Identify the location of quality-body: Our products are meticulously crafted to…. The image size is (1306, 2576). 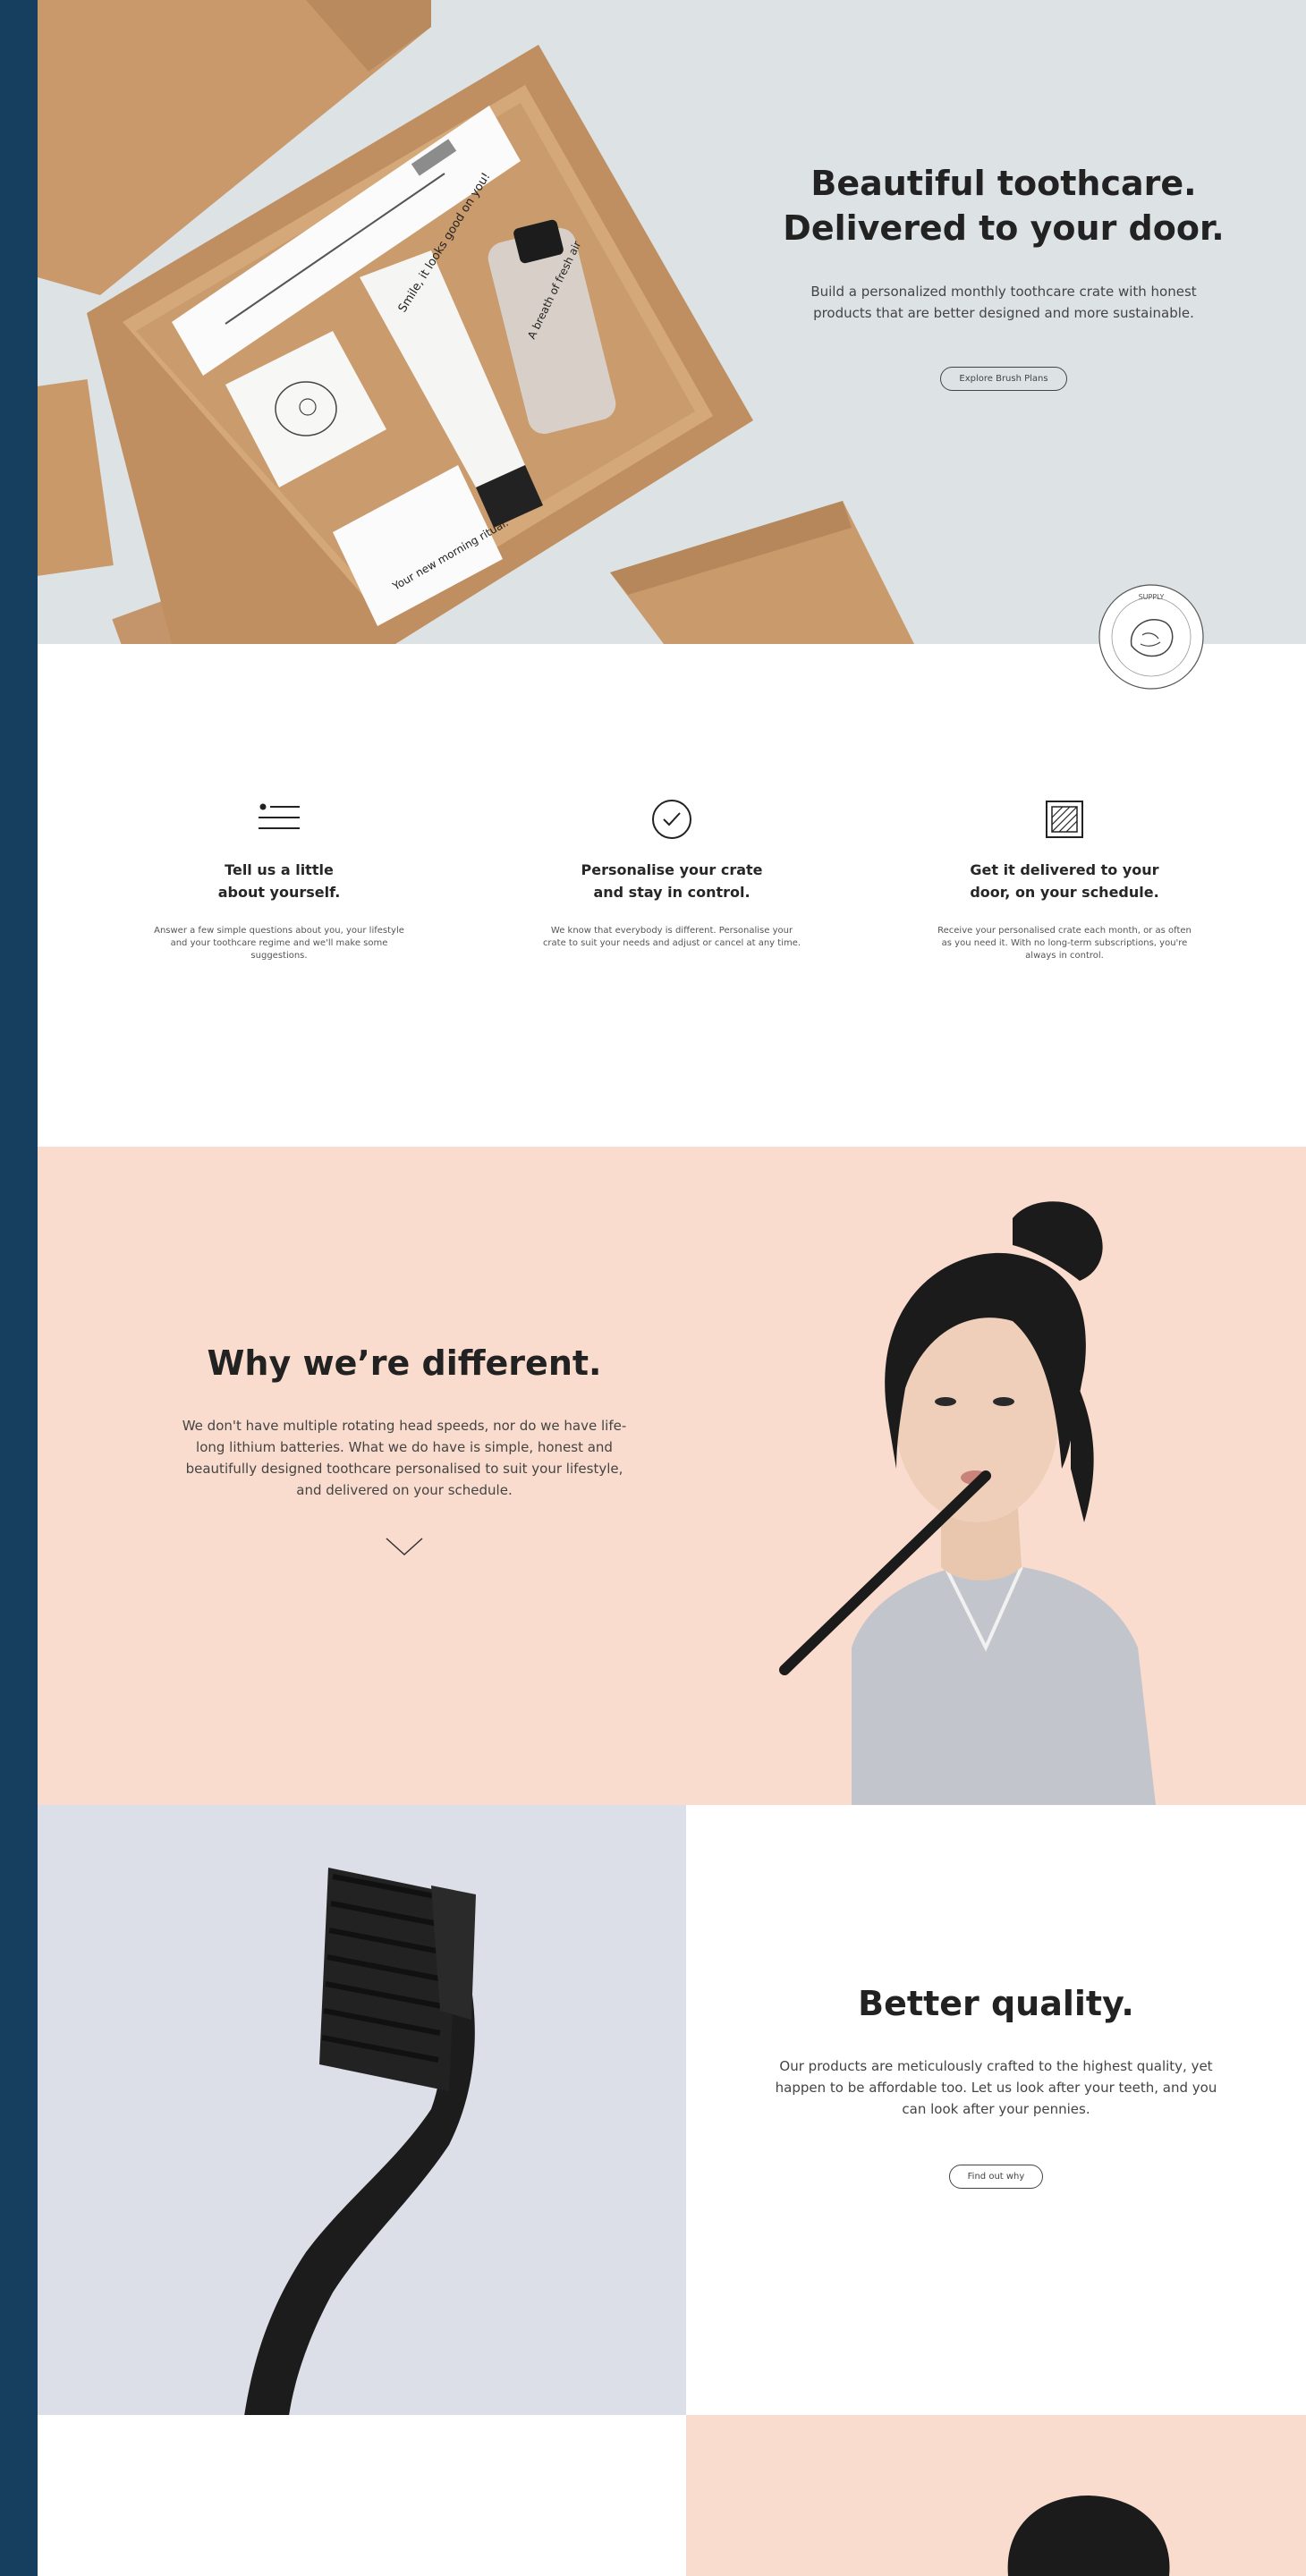
(996, 2087).